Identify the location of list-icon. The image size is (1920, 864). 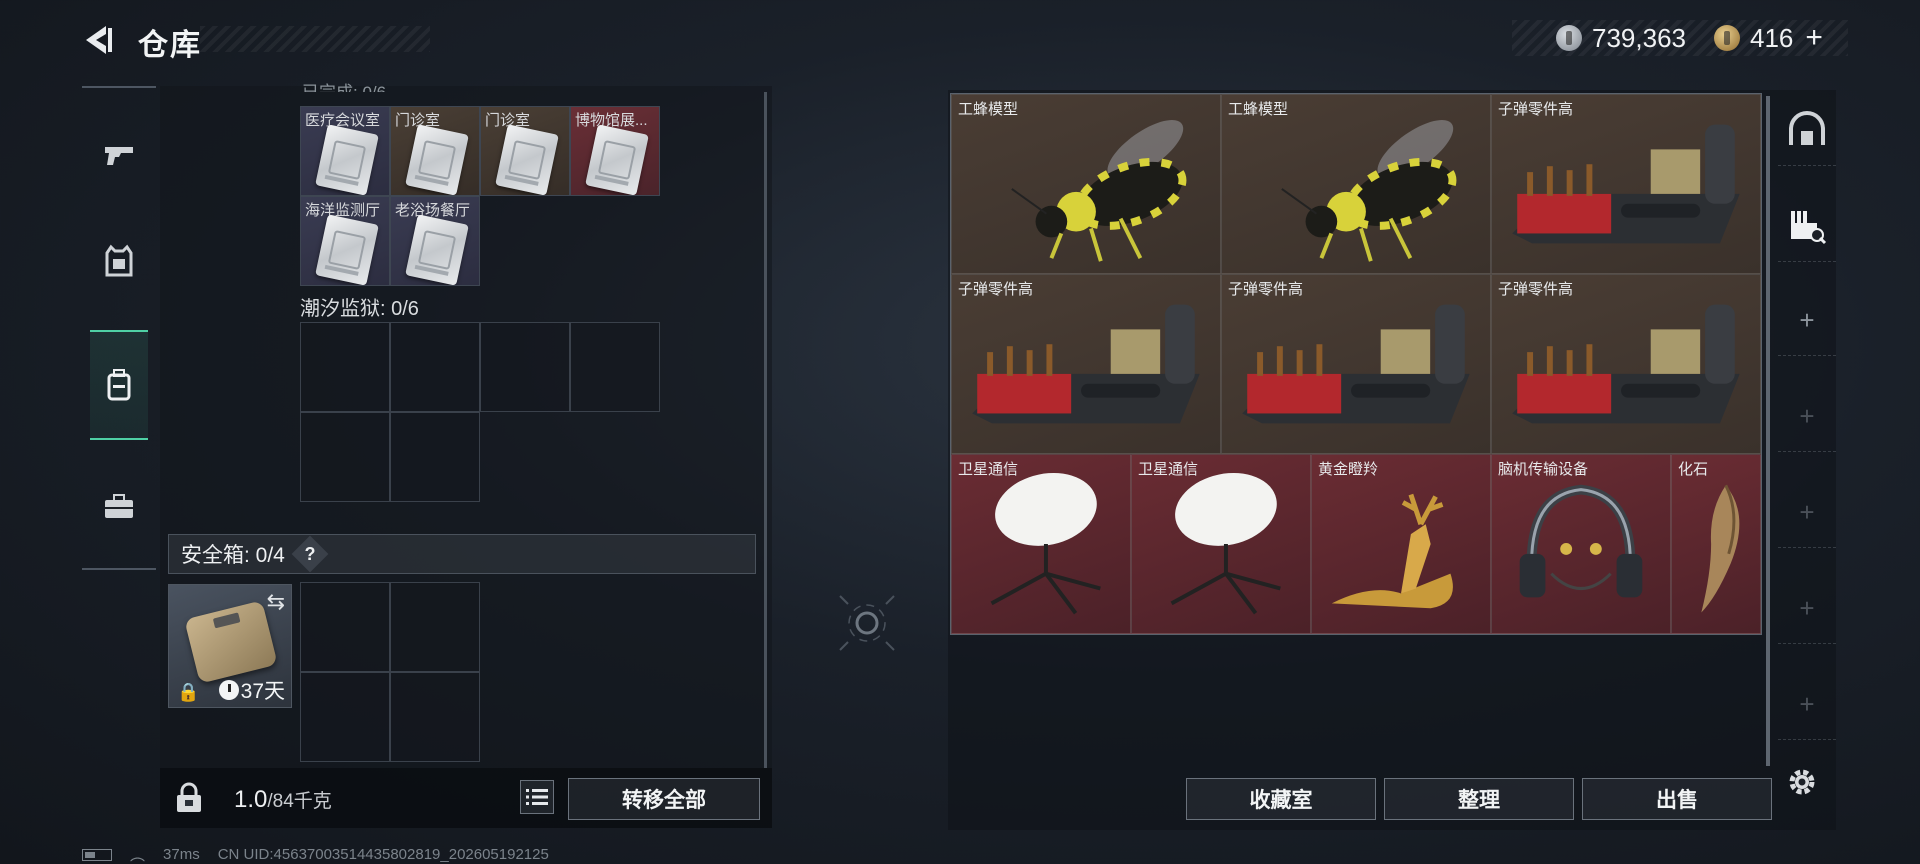
(537, 797).